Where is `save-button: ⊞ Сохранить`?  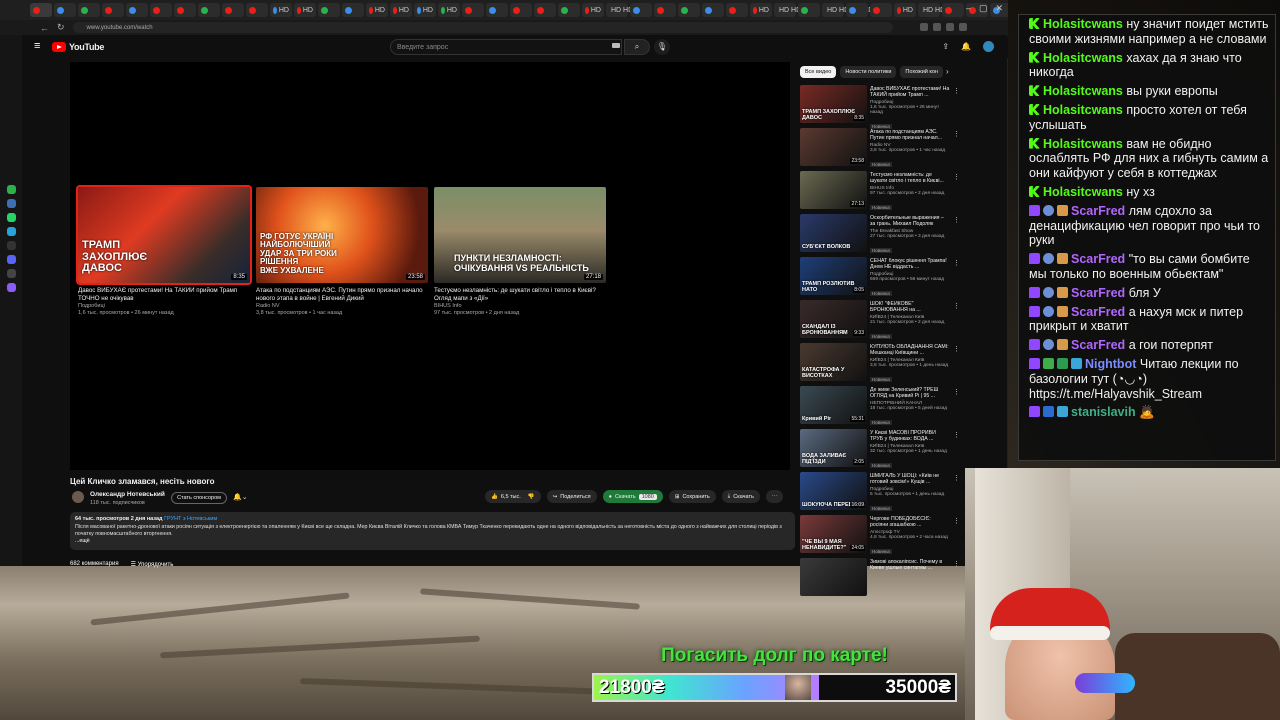
save-button: ⊞ Сохранить is located at coordinates (692, 496).